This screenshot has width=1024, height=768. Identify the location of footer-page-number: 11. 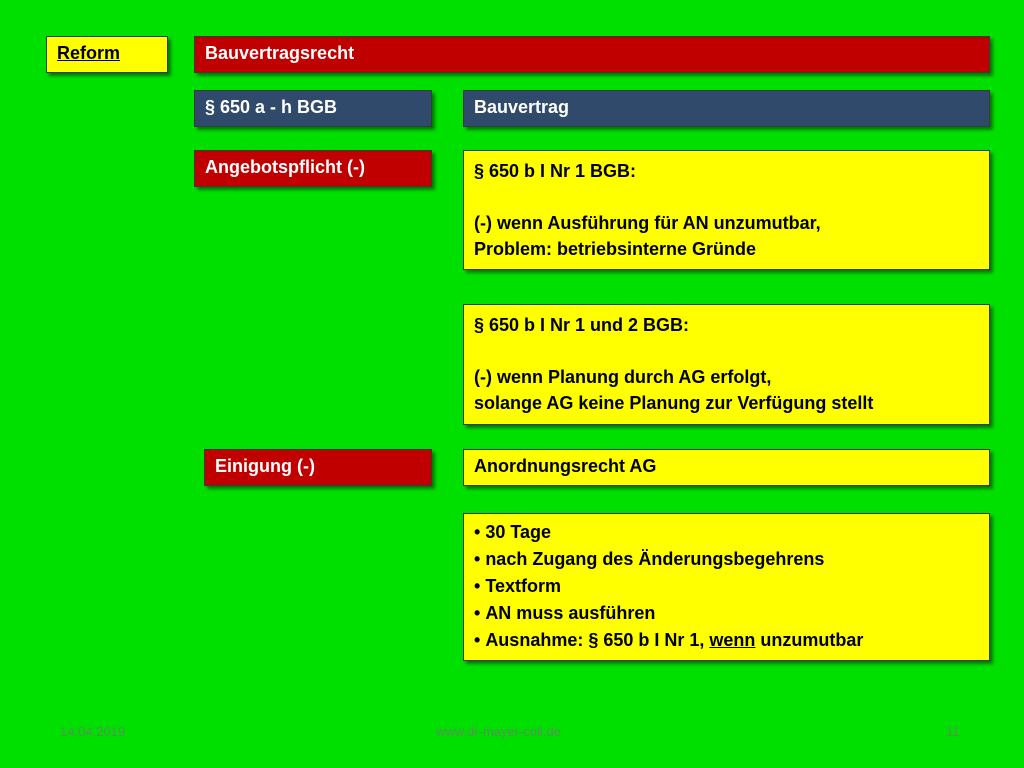
(953, 731).